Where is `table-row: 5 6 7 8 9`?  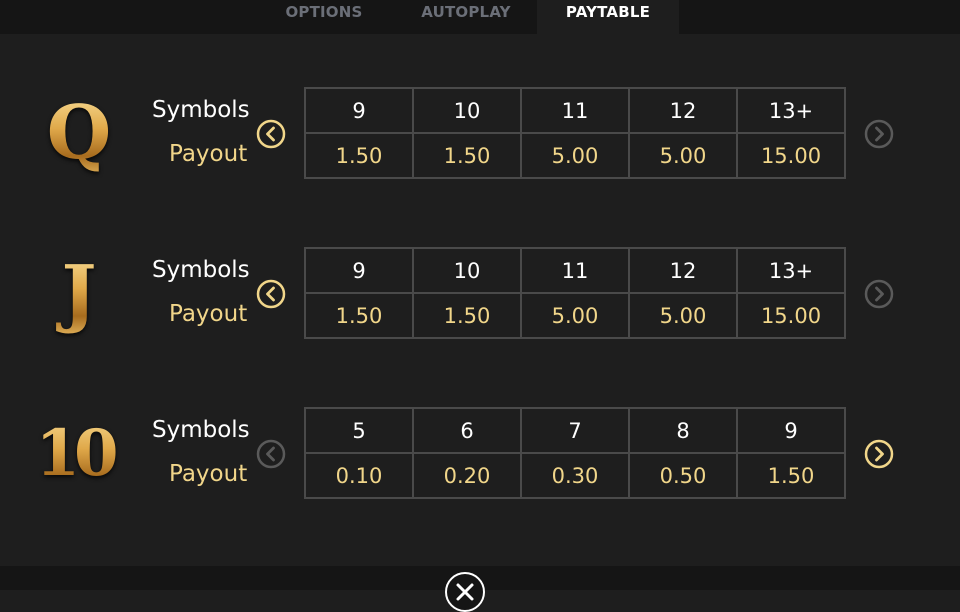 table-row: 5 6 7 8 9 is located at coordinates (575, 430).